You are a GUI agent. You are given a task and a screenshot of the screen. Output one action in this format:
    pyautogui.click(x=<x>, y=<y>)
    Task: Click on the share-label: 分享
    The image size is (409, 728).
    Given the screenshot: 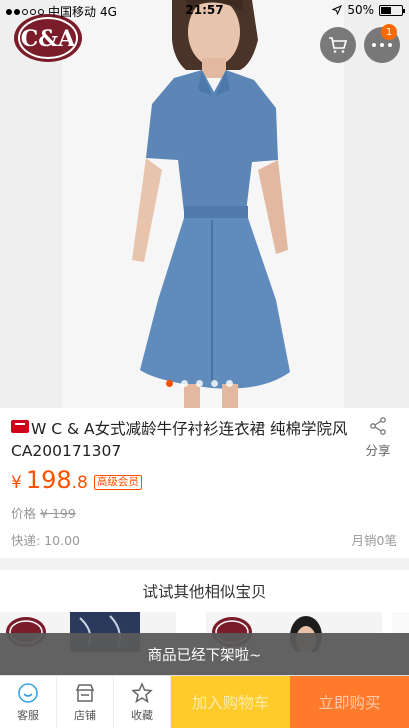 What is the action you would take?
    pyautogui.click(x=378, y=450)
    